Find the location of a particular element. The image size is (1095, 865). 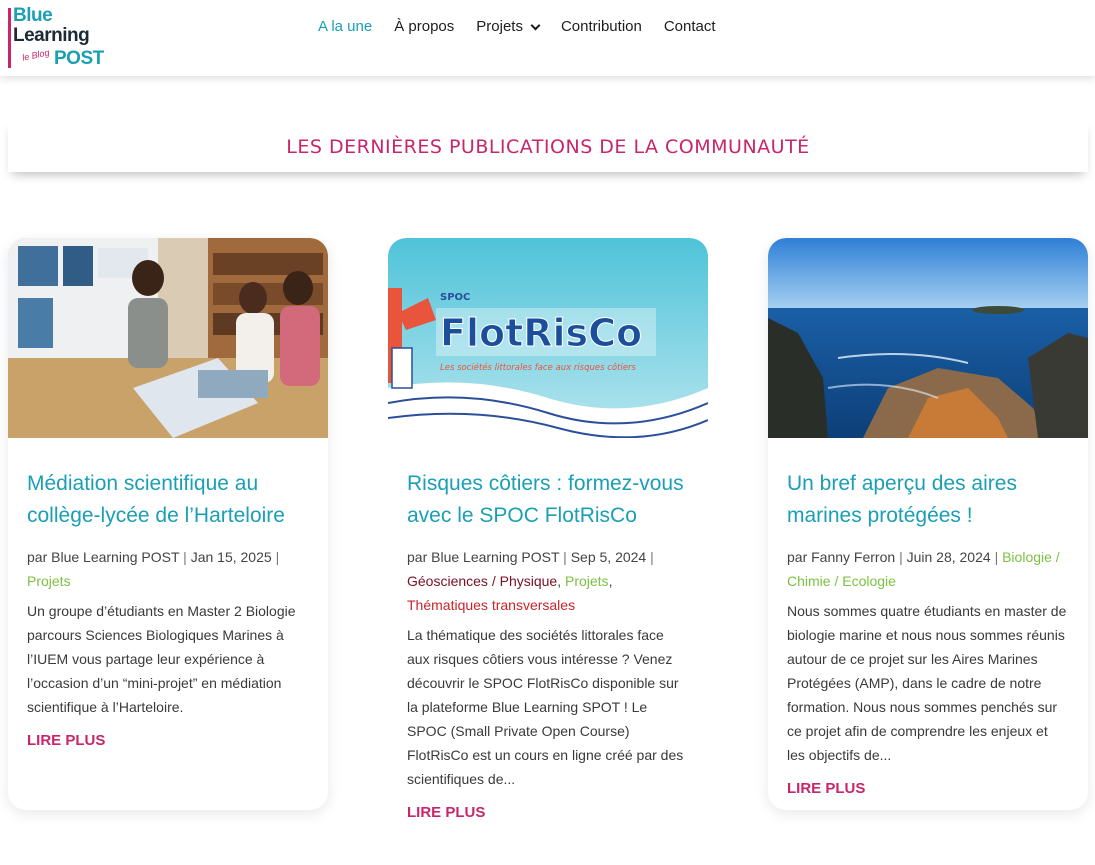

post-date: Juin 28, 2024 is located at coordinates (948, 557).